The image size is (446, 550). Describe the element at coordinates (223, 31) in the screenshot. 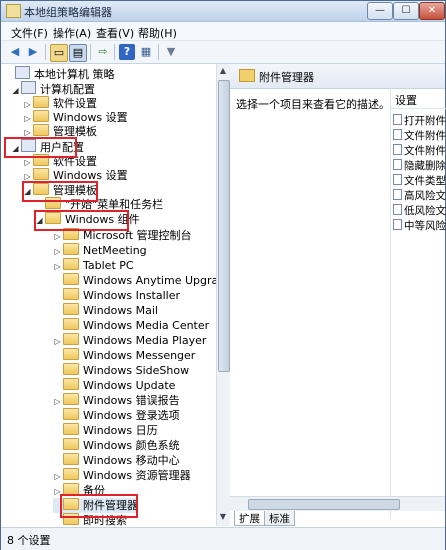

I see `menu-bar: 文件(F) 操作(A) 查看(V) 帮助(H)` at that location.